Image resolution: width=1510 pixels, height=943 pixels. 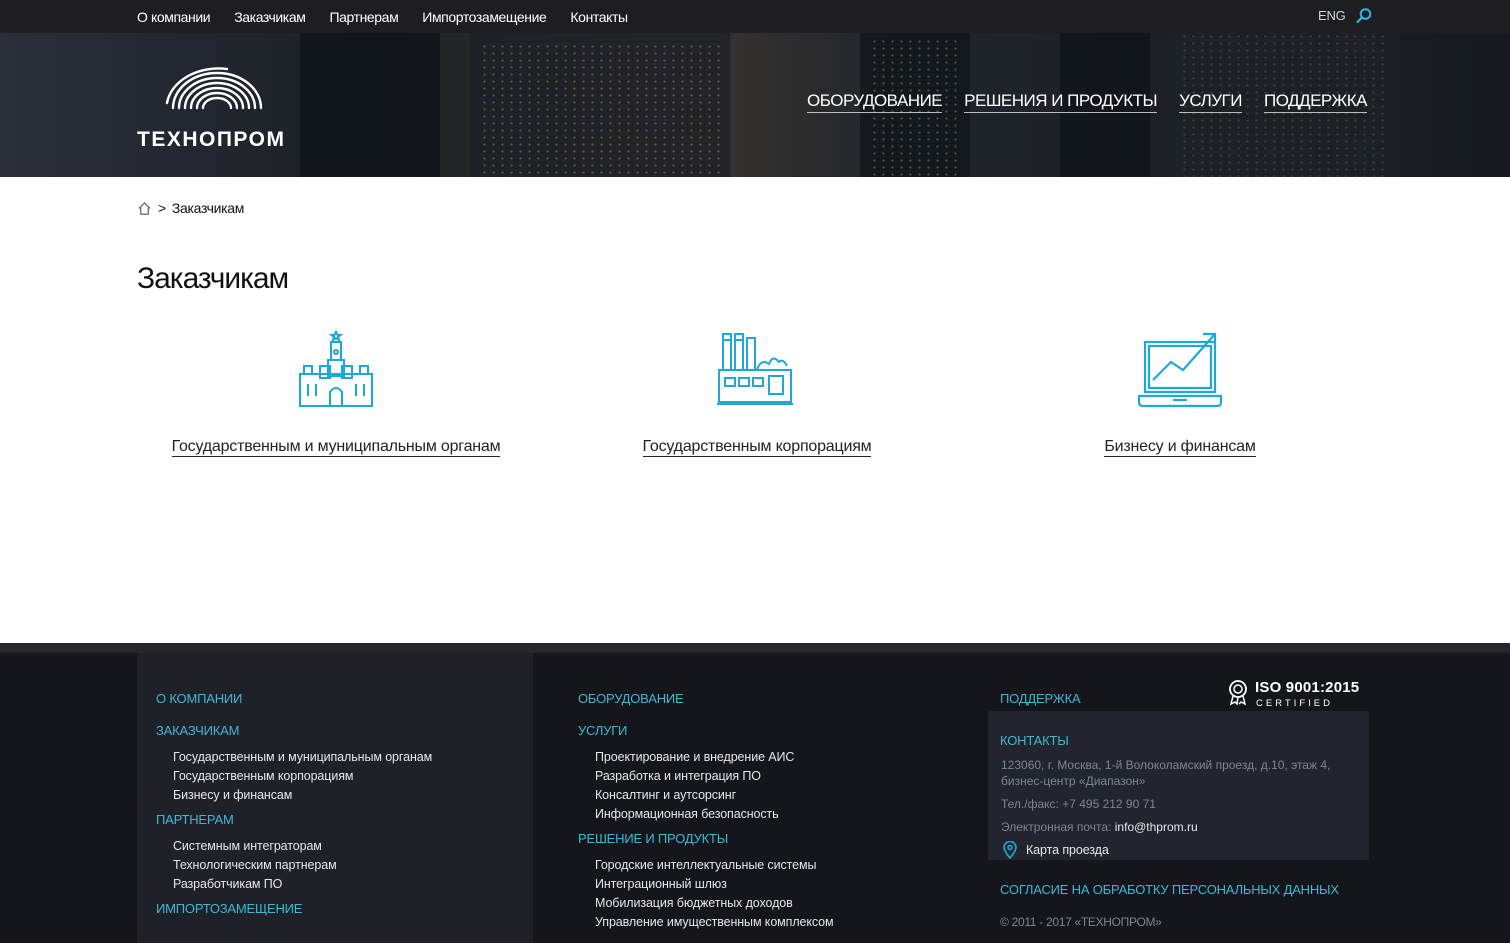 I want to click on footer-link-tech-partners: Технологическим партнерам, so click(x=255, y=865).